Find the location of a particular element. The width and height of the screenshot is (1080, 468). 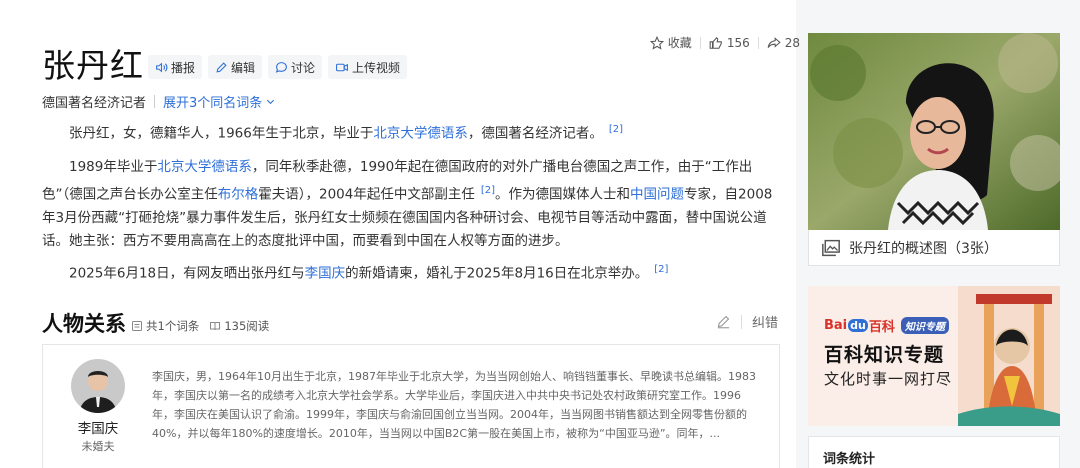

knowledge-topic-banner: Bai du 百科 知识专题 百科知识专题 文化时事一网打尽 is located at coordinates (934, 356).